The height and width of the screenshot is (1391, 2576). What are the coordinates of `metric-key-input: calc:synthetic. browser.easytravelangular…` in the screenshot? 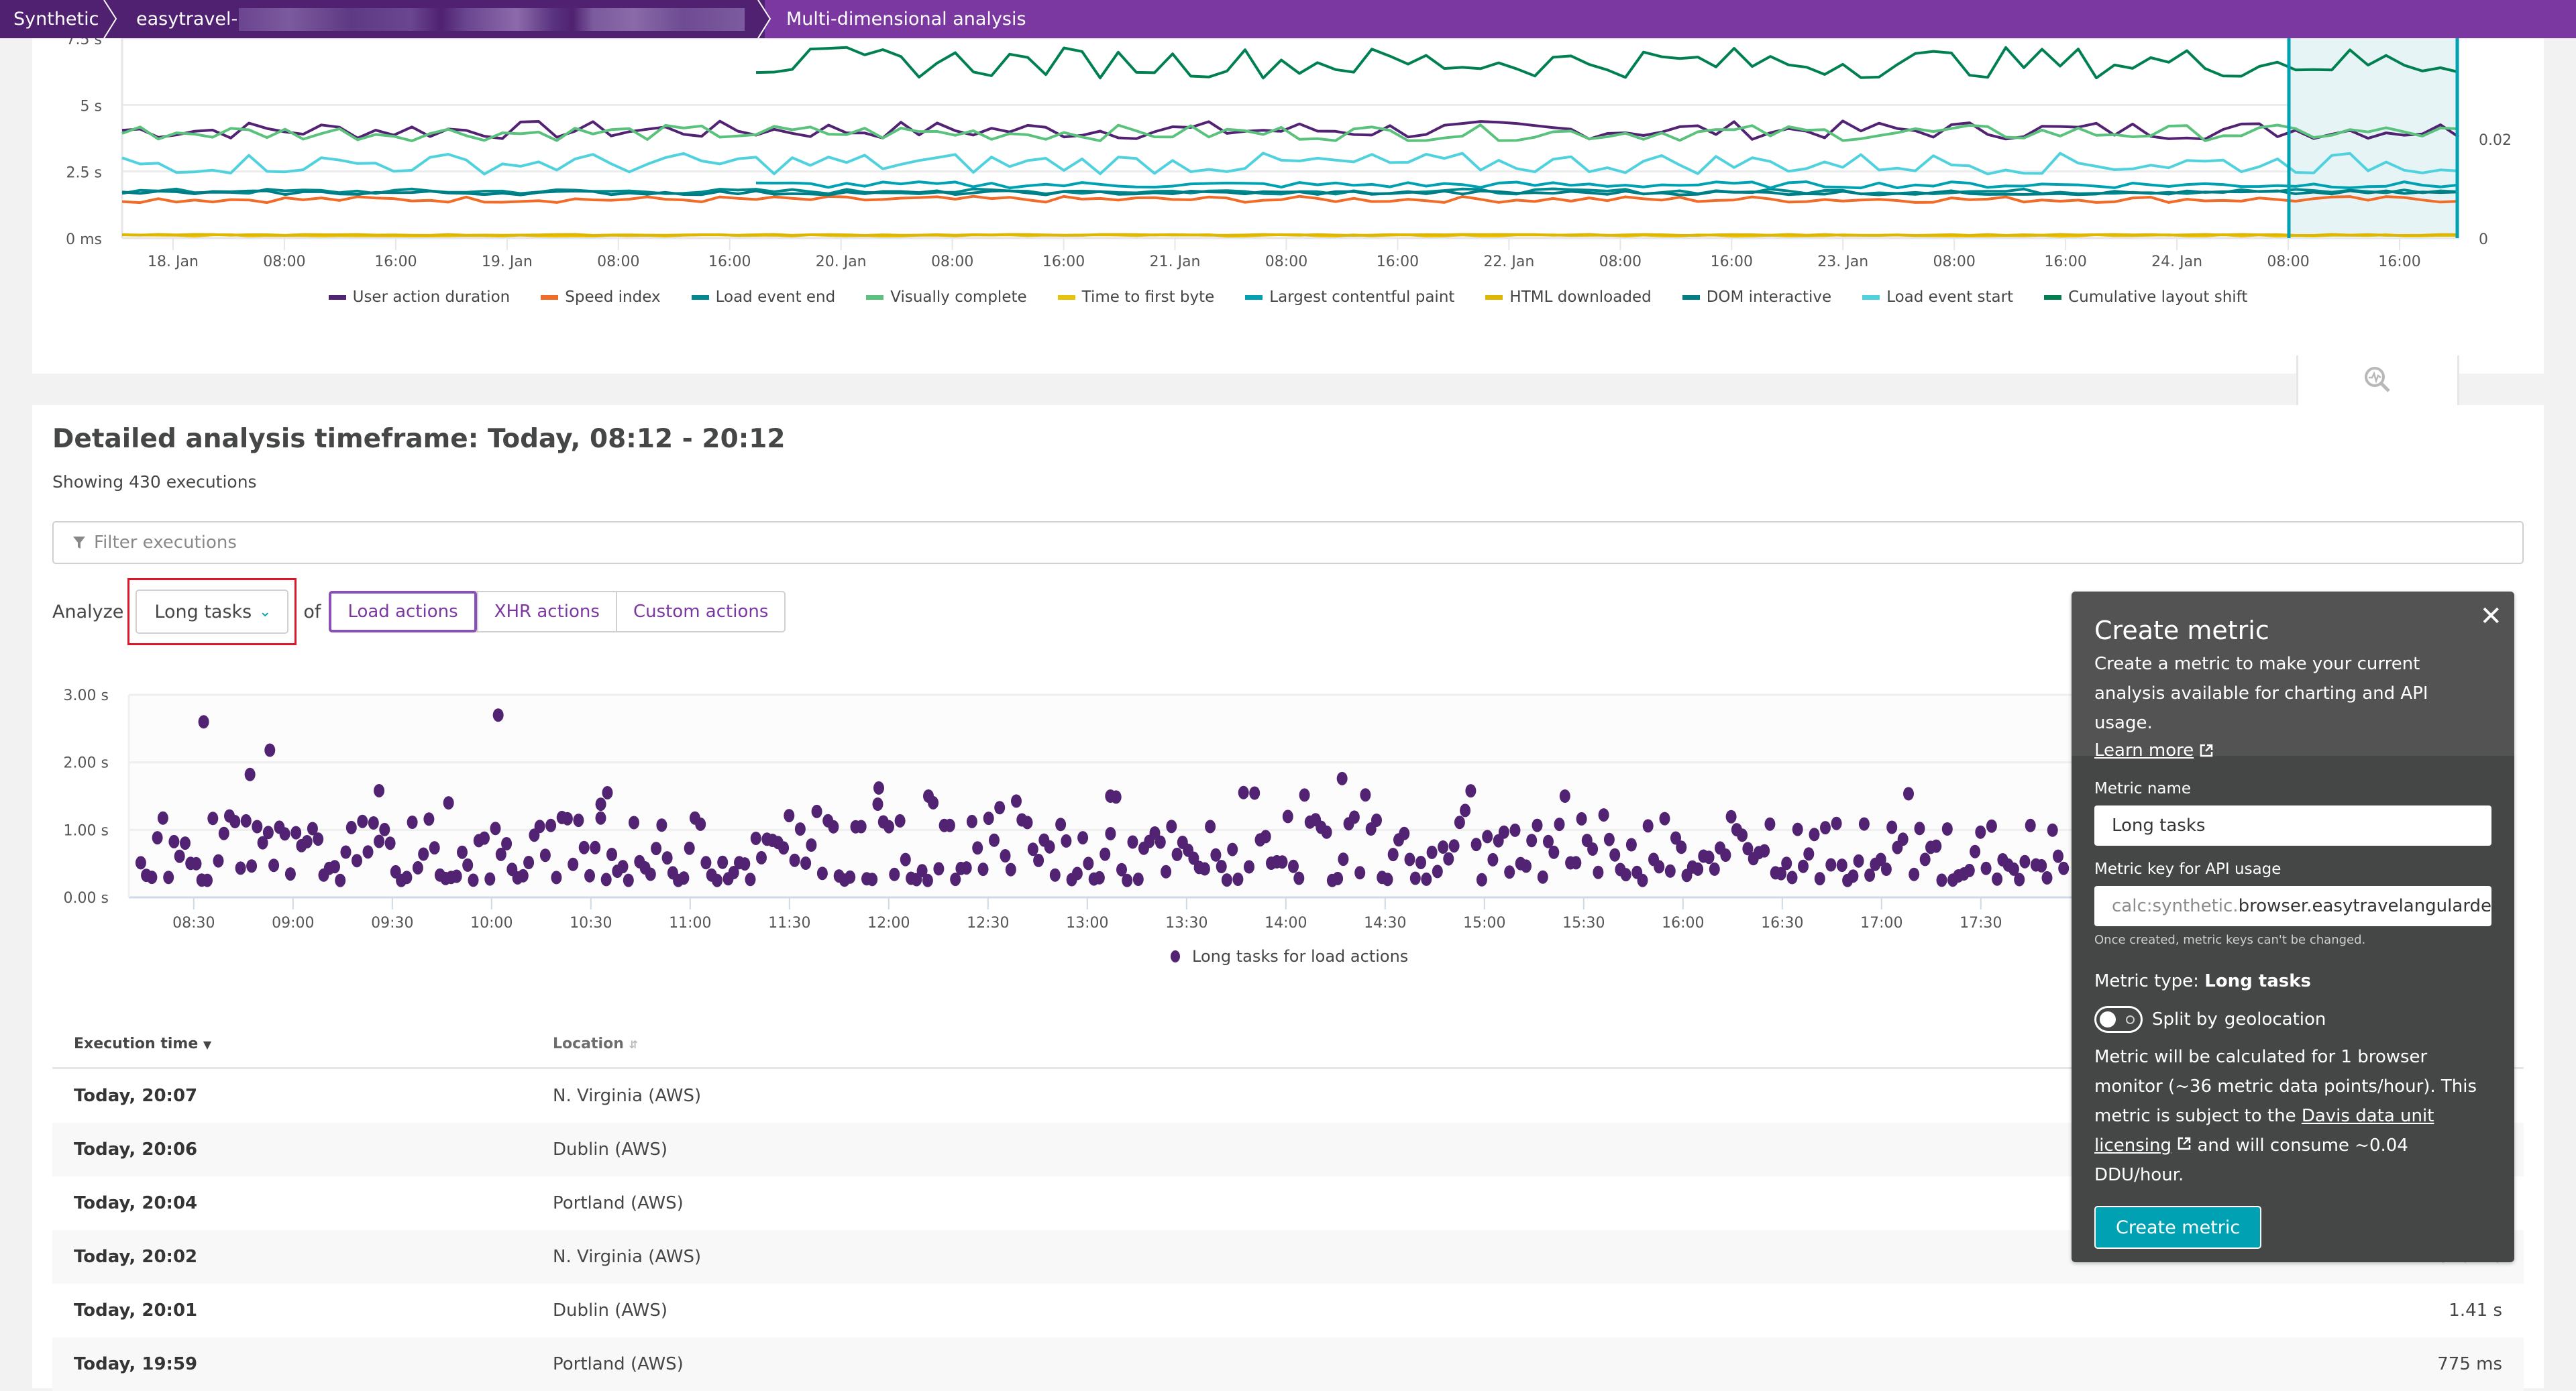 It's located at (2292, 906).